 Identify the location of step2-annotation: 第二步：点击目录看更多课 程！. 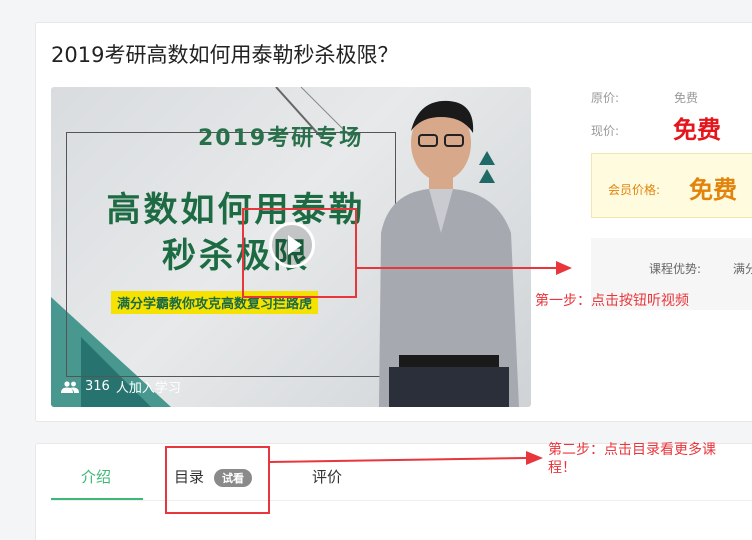
(650, 459).